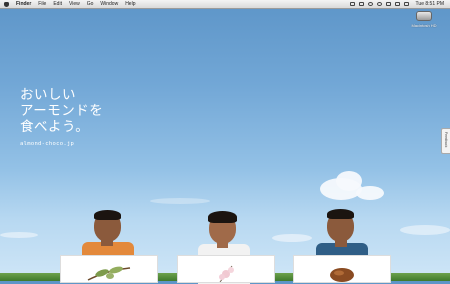  Describe the element at coordinates (340, 214) in the screenshot. I see `person-right-hair` at that location.